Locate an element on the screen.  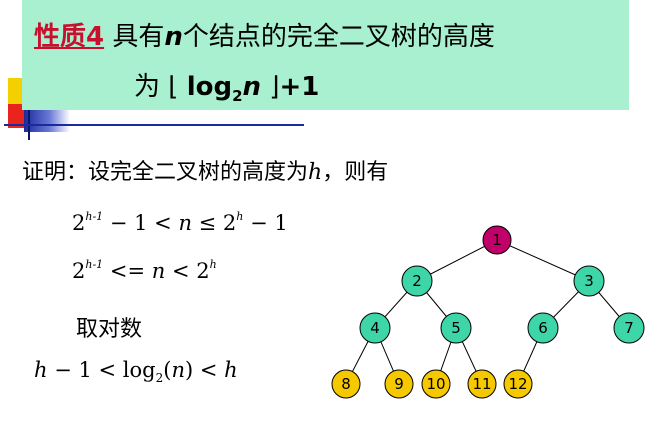
tree-node-label: 3 is located at coordinates (589, 281).